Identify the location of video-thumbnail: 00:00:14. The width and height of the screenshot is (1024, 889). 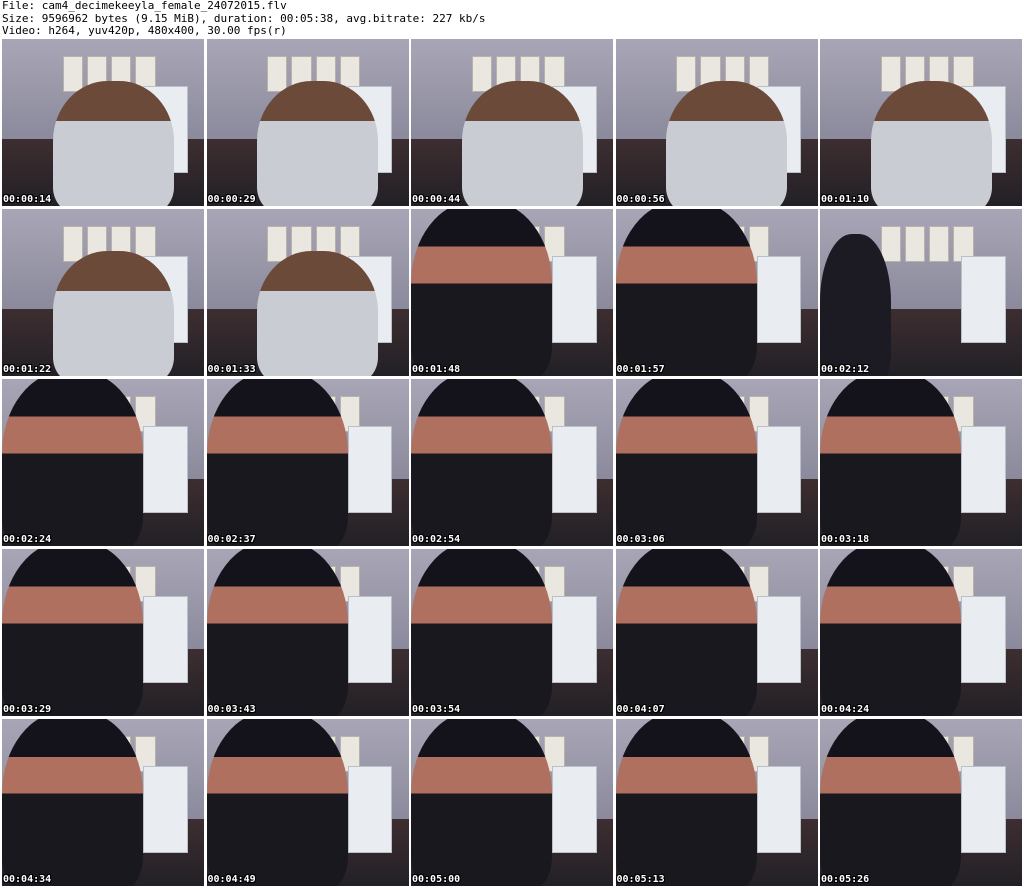
(103, 122).